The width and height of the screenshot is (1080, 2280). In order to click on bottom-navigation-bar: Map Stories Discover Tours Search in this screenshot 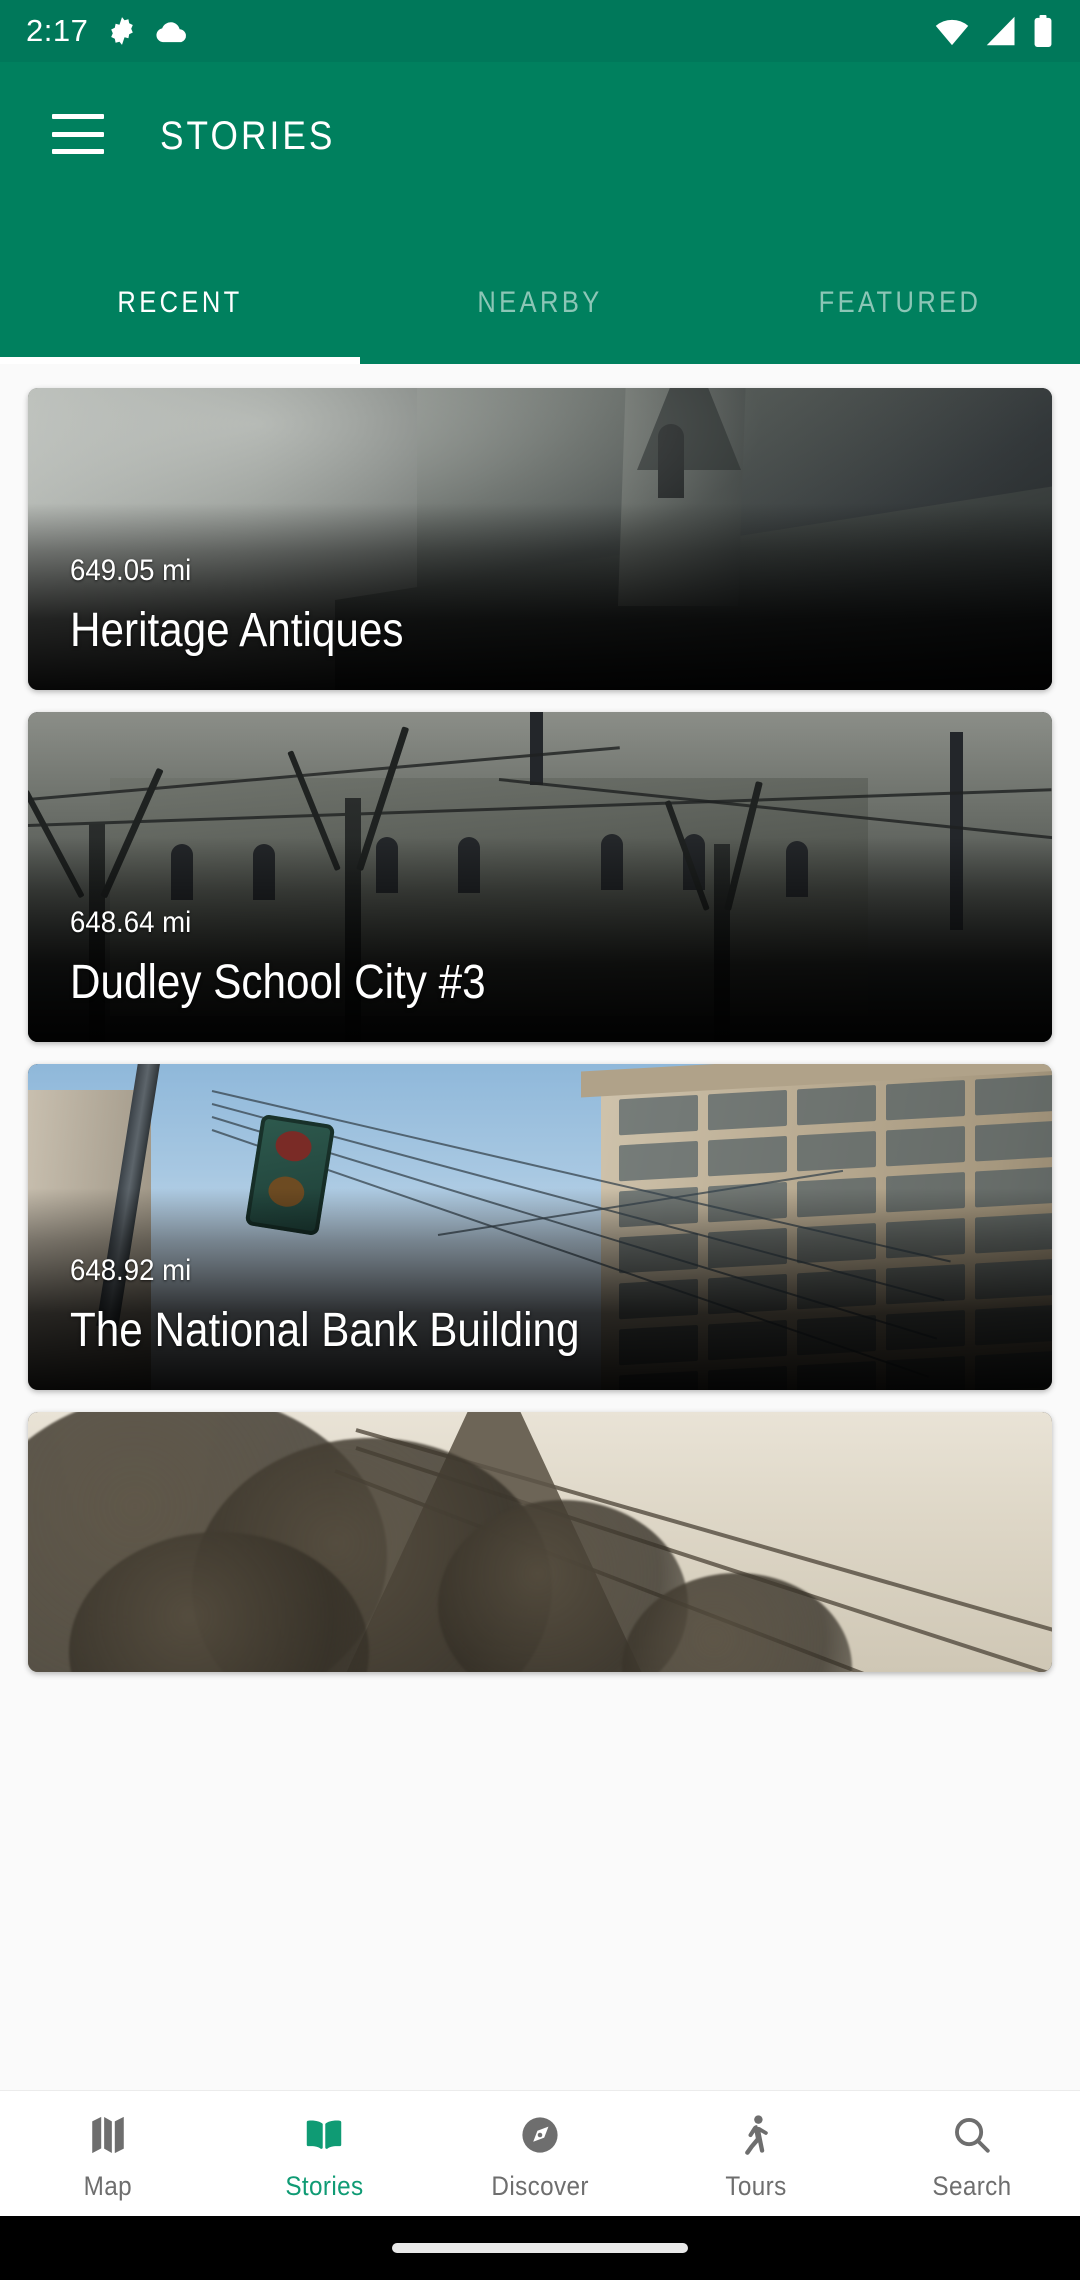, I will do `click(540, 2153)`.